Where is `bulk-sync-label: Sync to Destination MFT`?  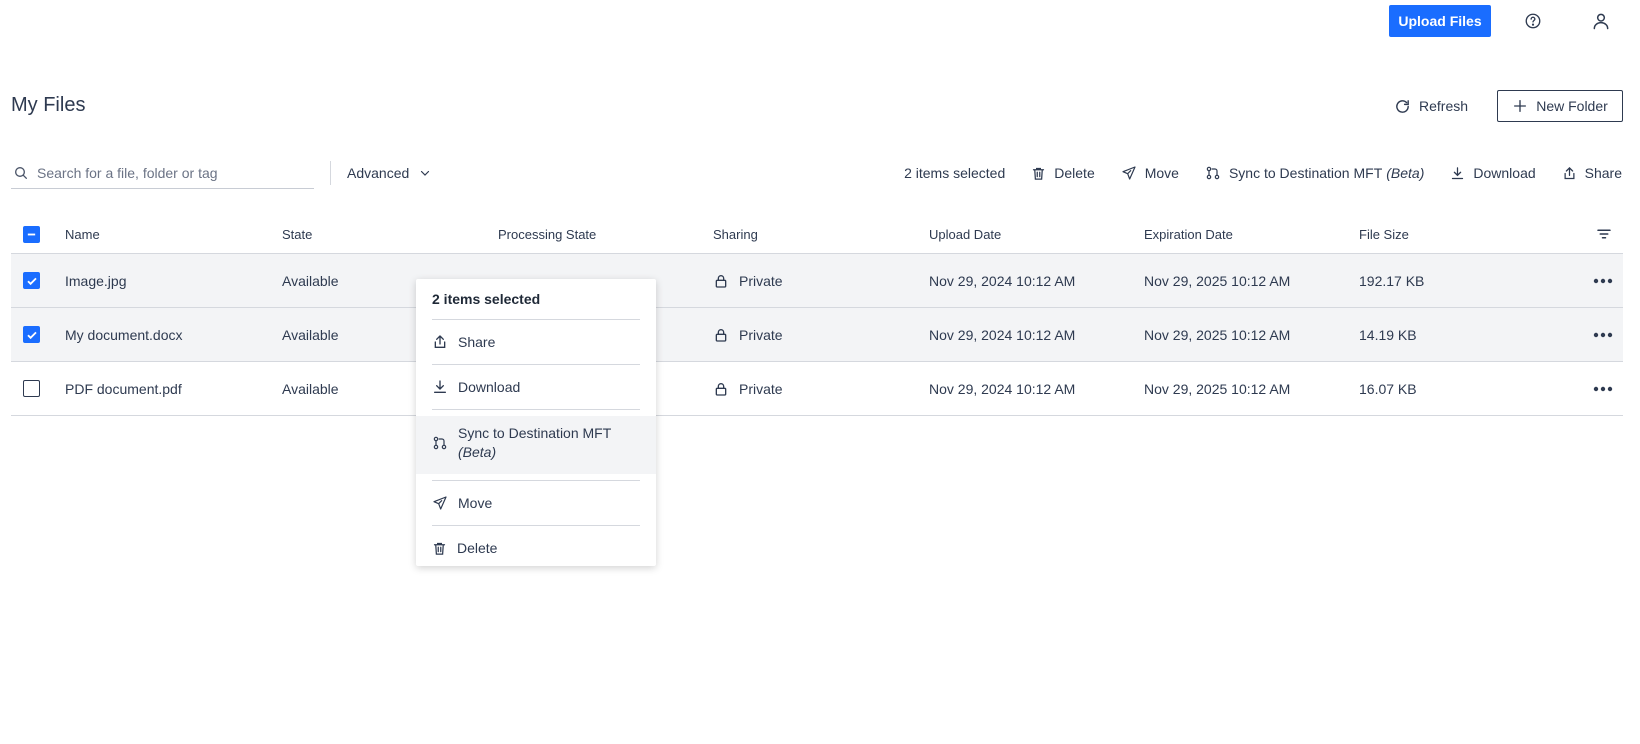 bulk-sync-label: Sync to Destination MFT is located at coordinates (1305, 173).